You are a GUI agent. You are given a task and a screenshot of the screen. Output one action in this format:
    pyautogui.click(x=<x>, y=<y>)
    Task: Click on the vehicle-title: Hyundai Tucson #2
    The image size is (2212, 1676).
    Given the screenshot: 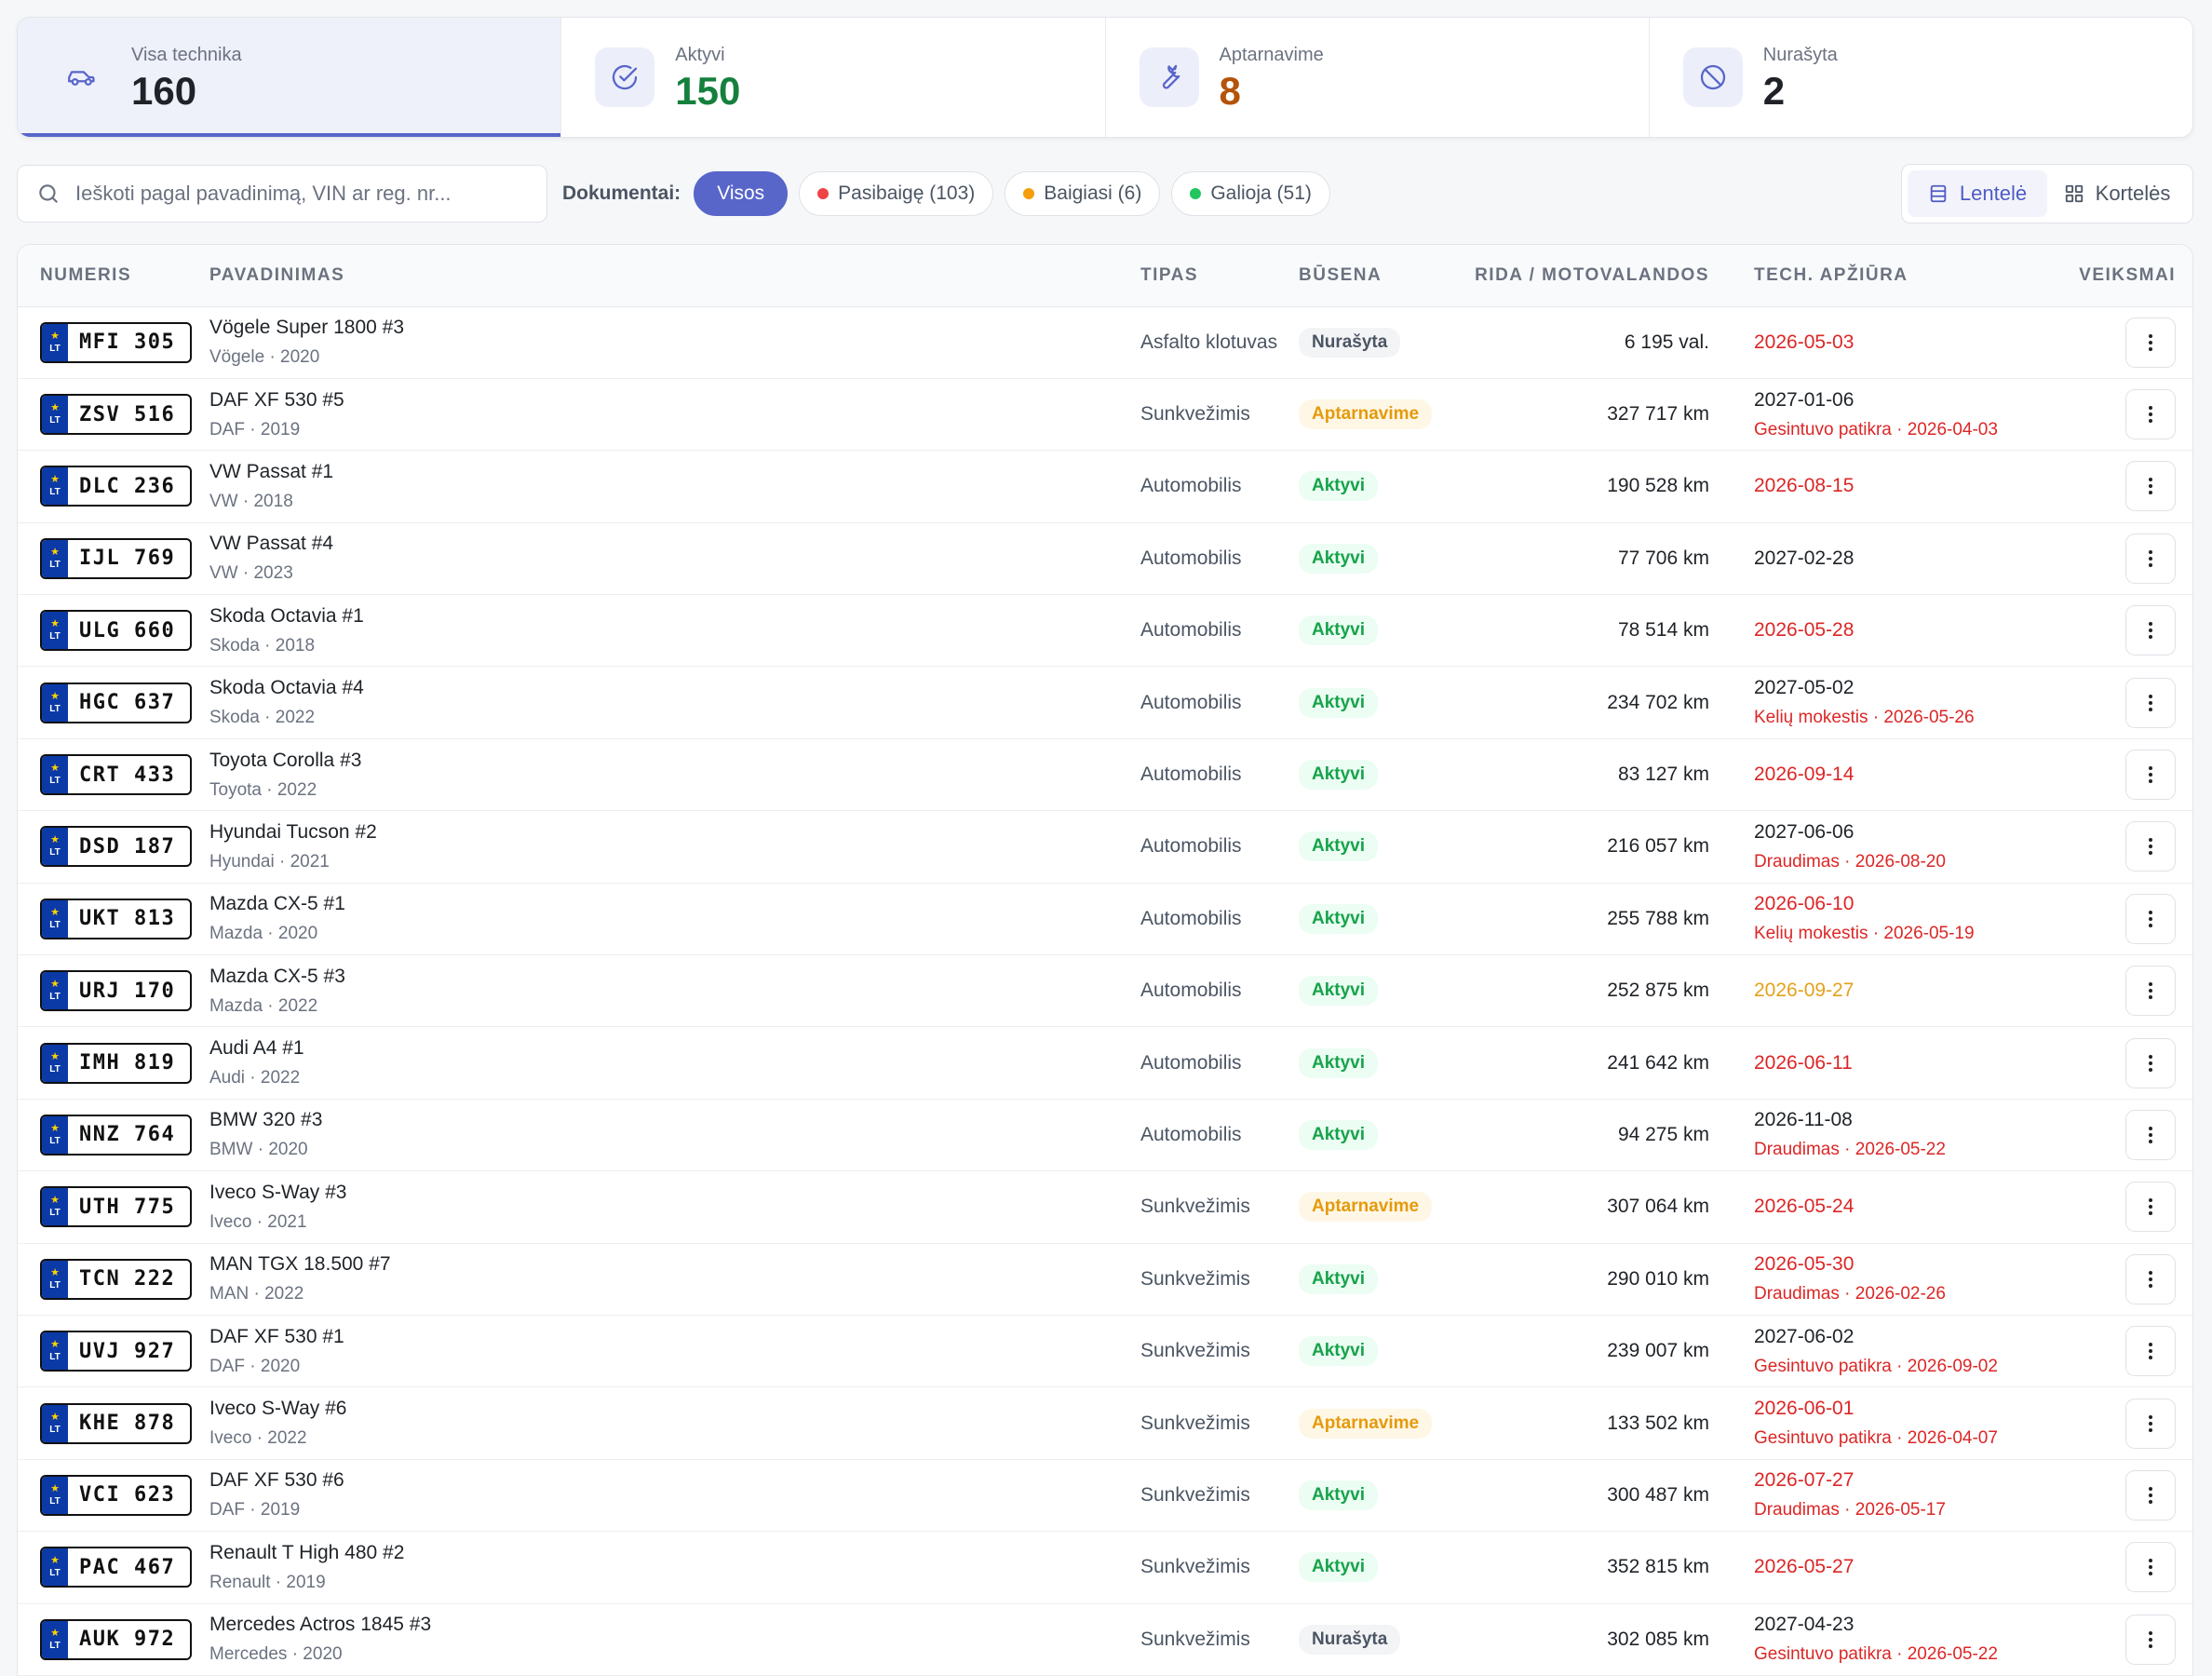 What is the action you would take?
    pyautogui.click(x=674, y=833)
    